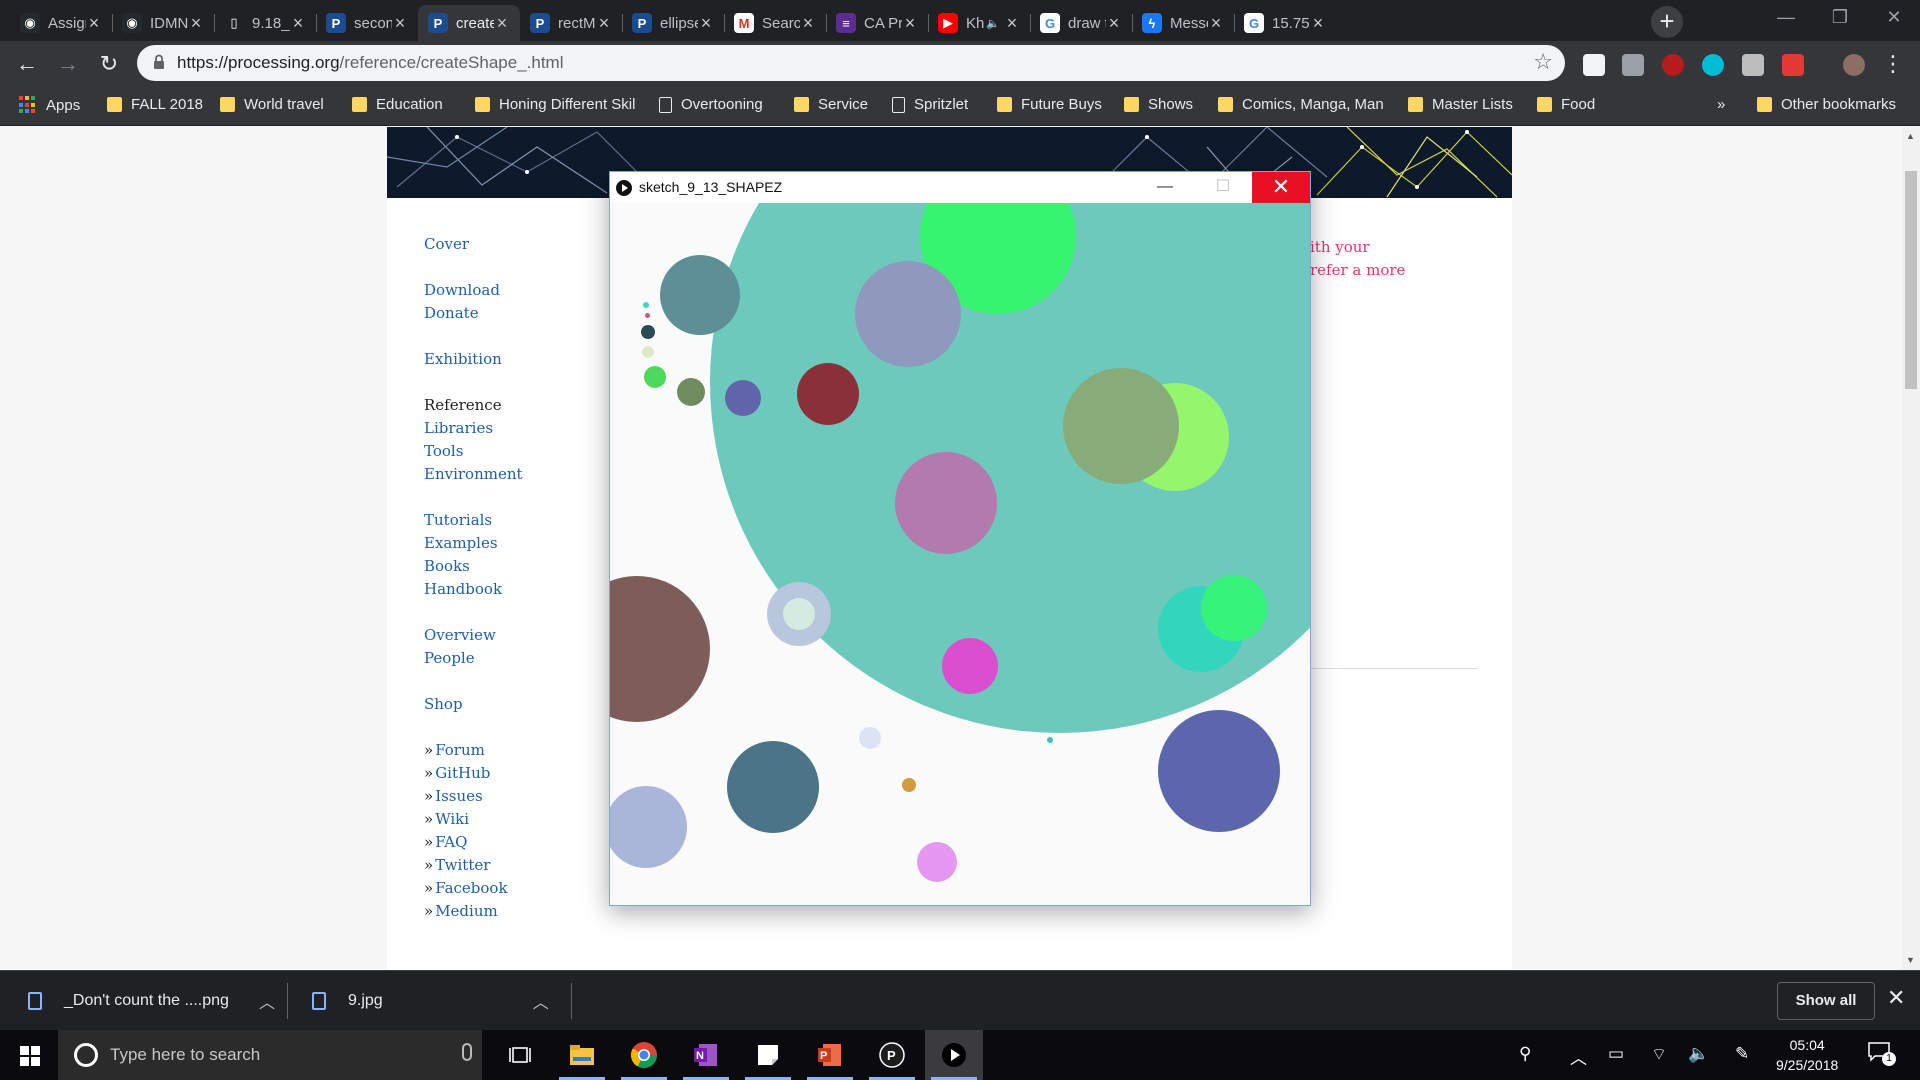 Image resolution: width=1920 pixels, height=1080 pixels. What do you see at coordinates (1840, 17) in the screenshot?
I see `window-restore-button: ❐` at bounding box center [1840, 17].